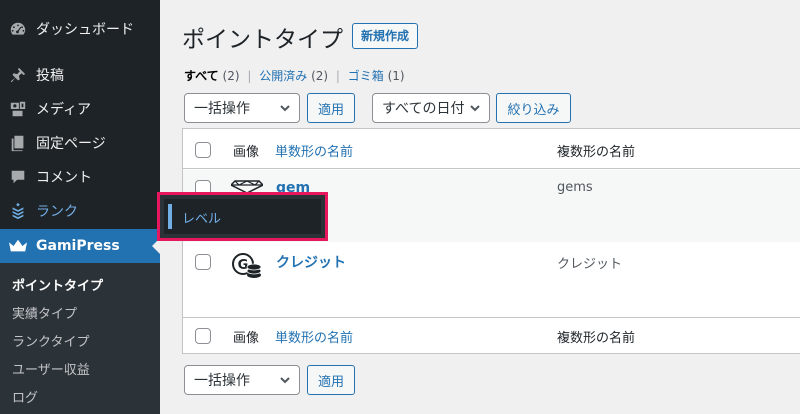 This screenshot has height=414, width=800. I want to click on credit-coin-icon: G, so click(247, 268).